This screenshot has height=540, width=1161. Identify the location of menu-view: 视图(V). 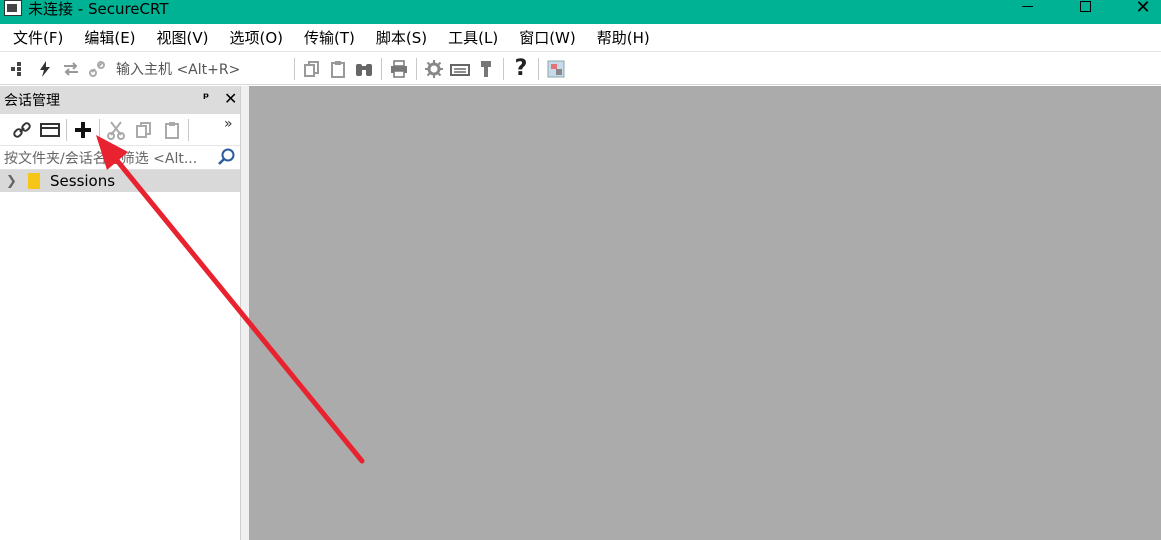
(183, 37).